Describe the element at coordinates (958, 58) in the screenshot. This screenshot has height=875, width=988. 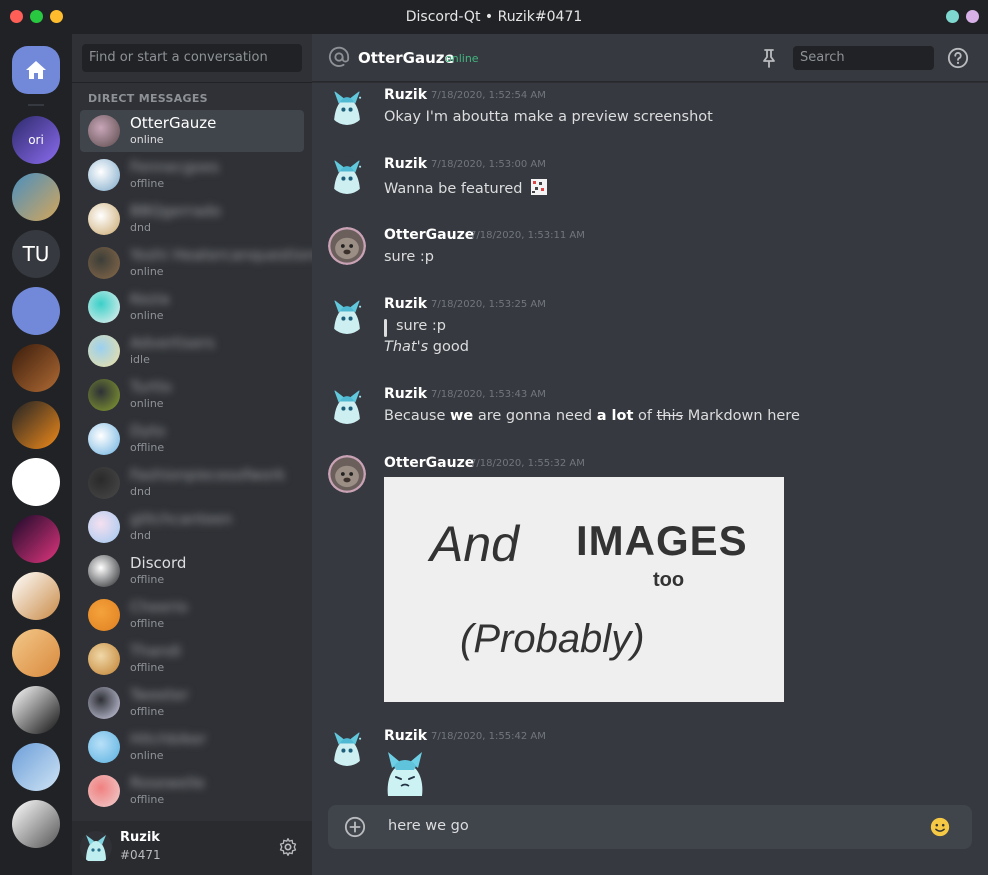
I see `help-icon` at that location.